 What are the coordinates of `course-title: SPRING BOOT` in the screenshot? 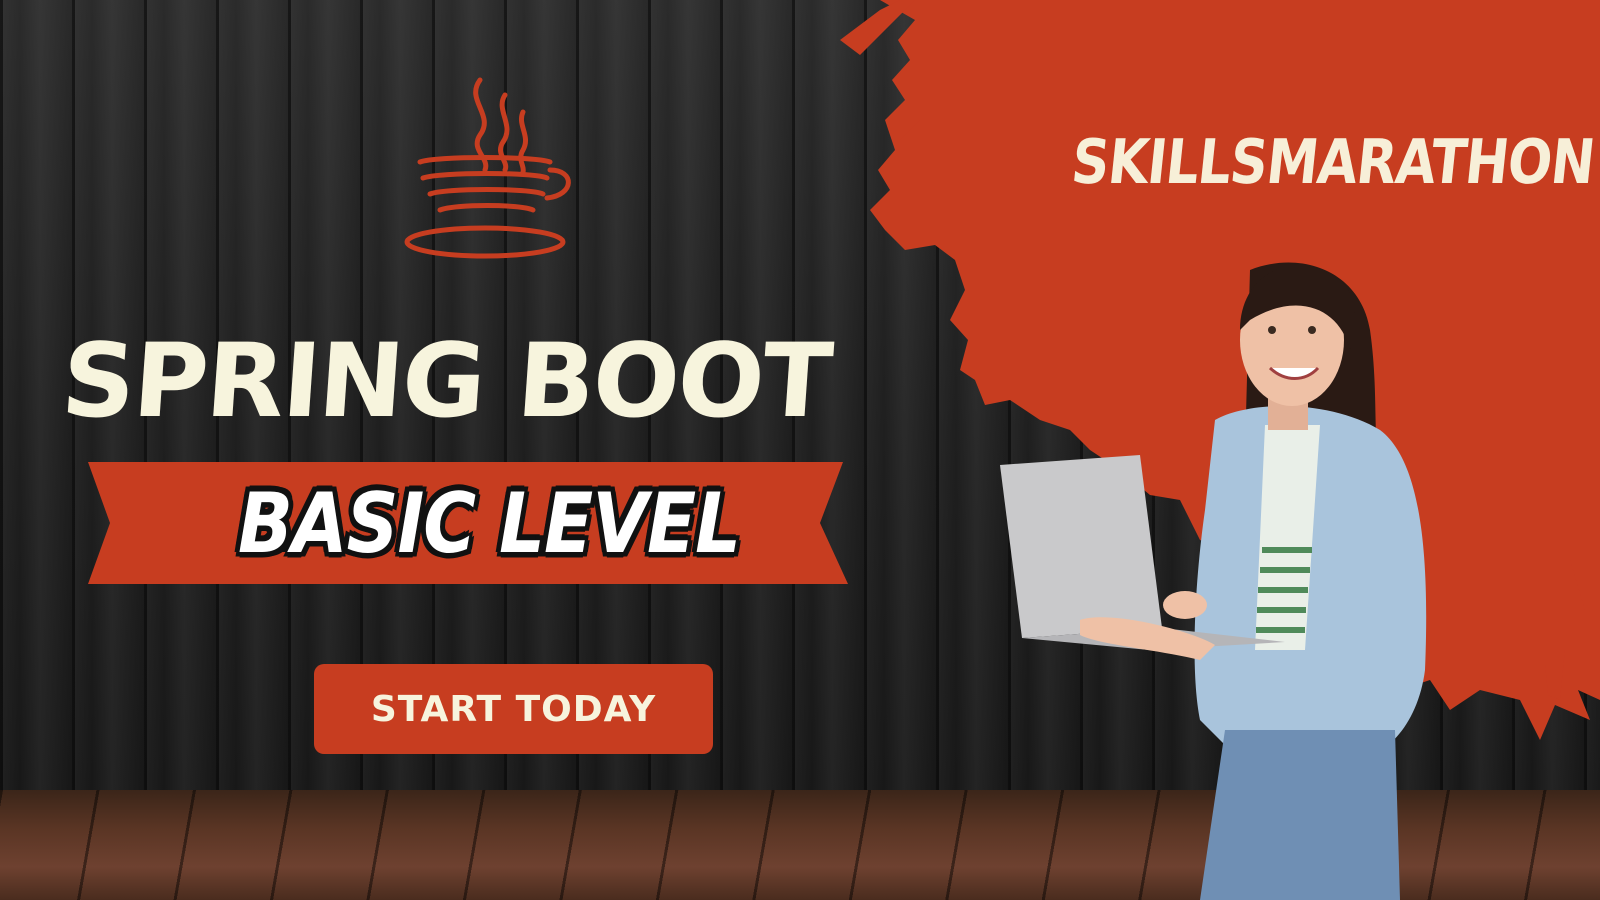 It's located at (446, 381).